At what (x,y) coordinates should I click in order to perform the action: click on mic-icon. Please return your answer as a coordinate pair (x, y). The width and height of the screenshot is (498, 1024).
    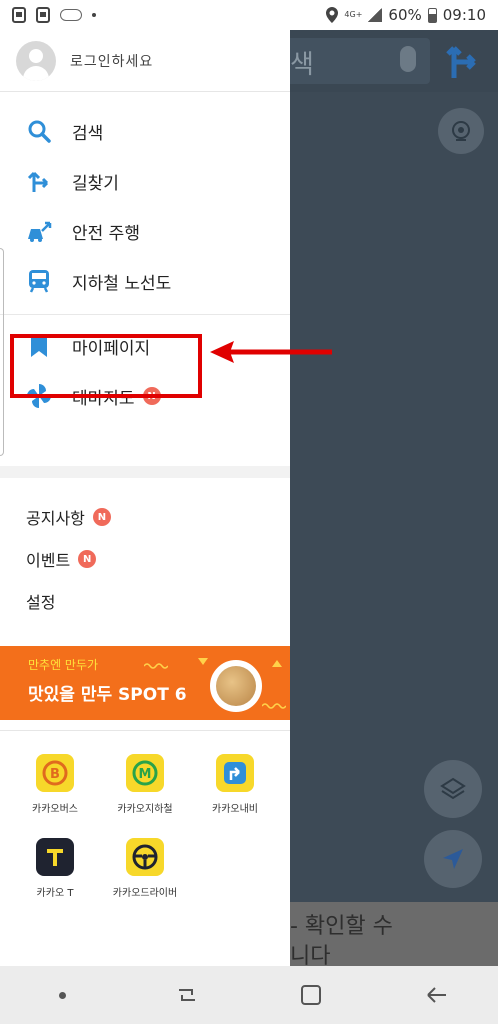
    Looking at the image, I should click on (408, 59).